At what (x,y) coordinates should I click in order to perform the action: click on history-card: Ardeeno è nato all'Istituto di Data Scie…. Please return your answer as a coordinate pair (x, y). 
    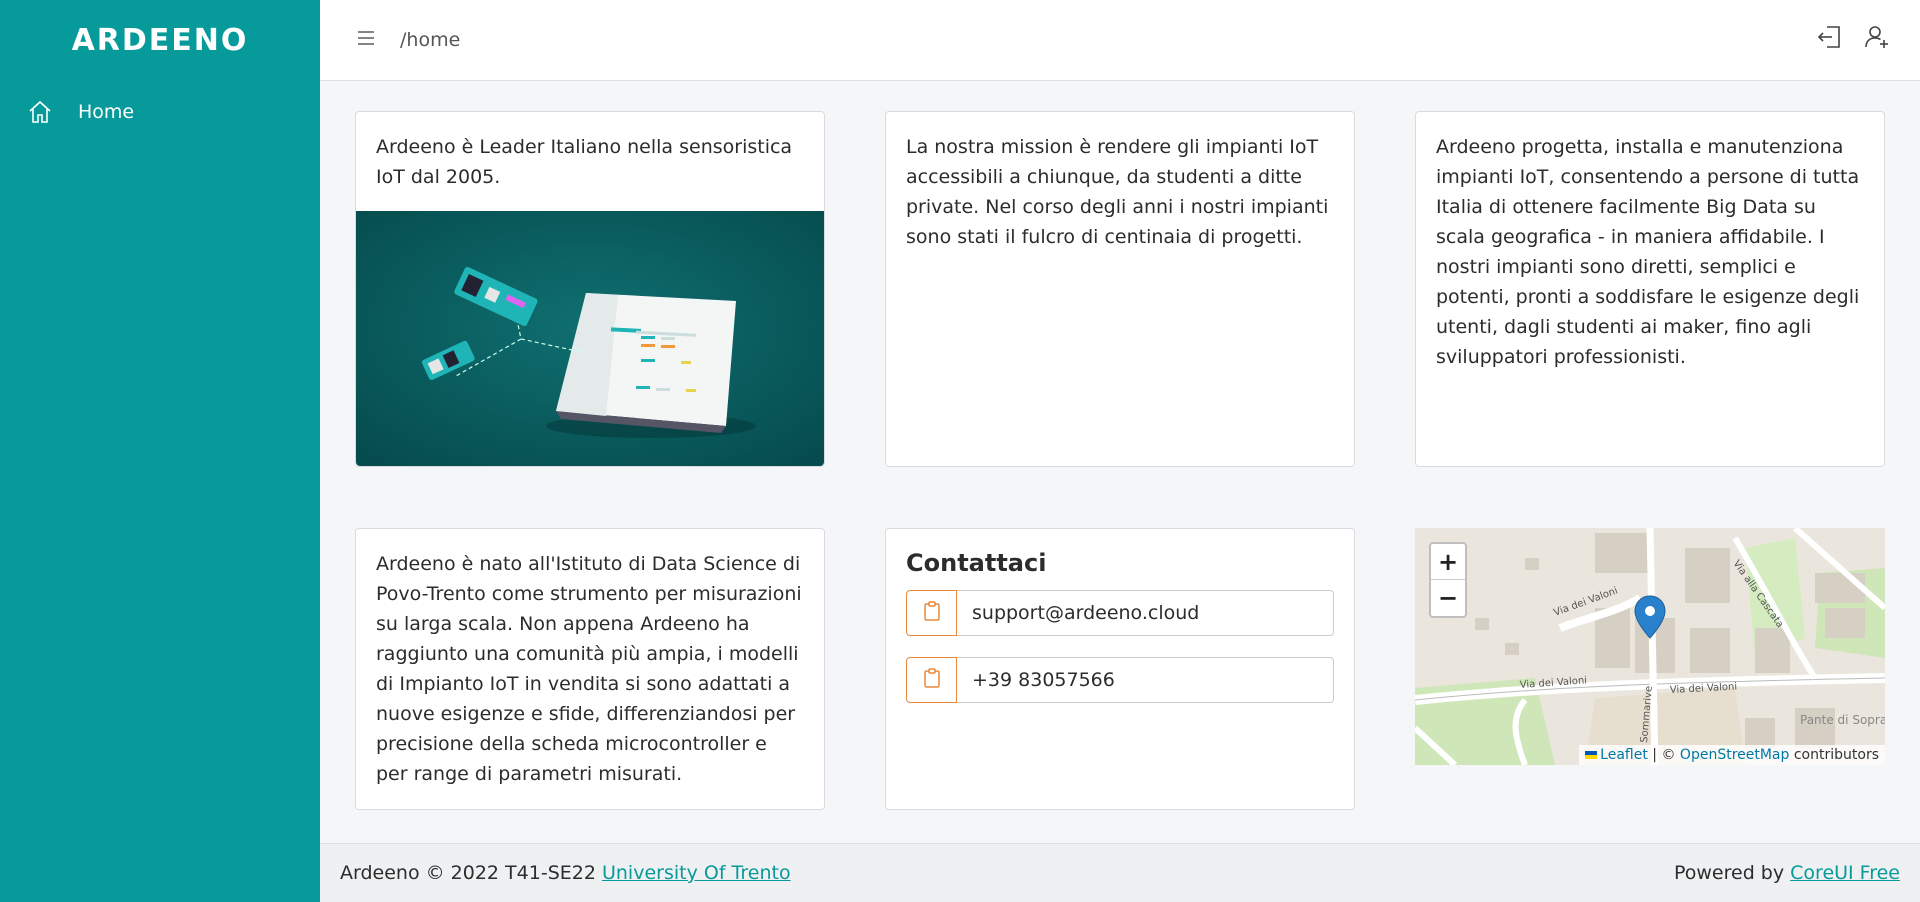
    Looking at the image, I should click on (590, 669).